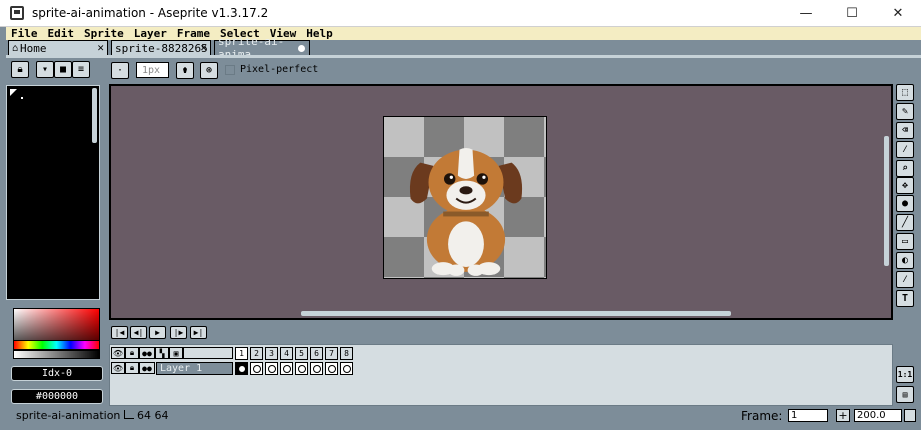 The height and width of the screenshot is (430, 921). Describe the element at coordinates (905, 92) in the screenshot. I see `marquee-tool-icon: ⬚` at that location.